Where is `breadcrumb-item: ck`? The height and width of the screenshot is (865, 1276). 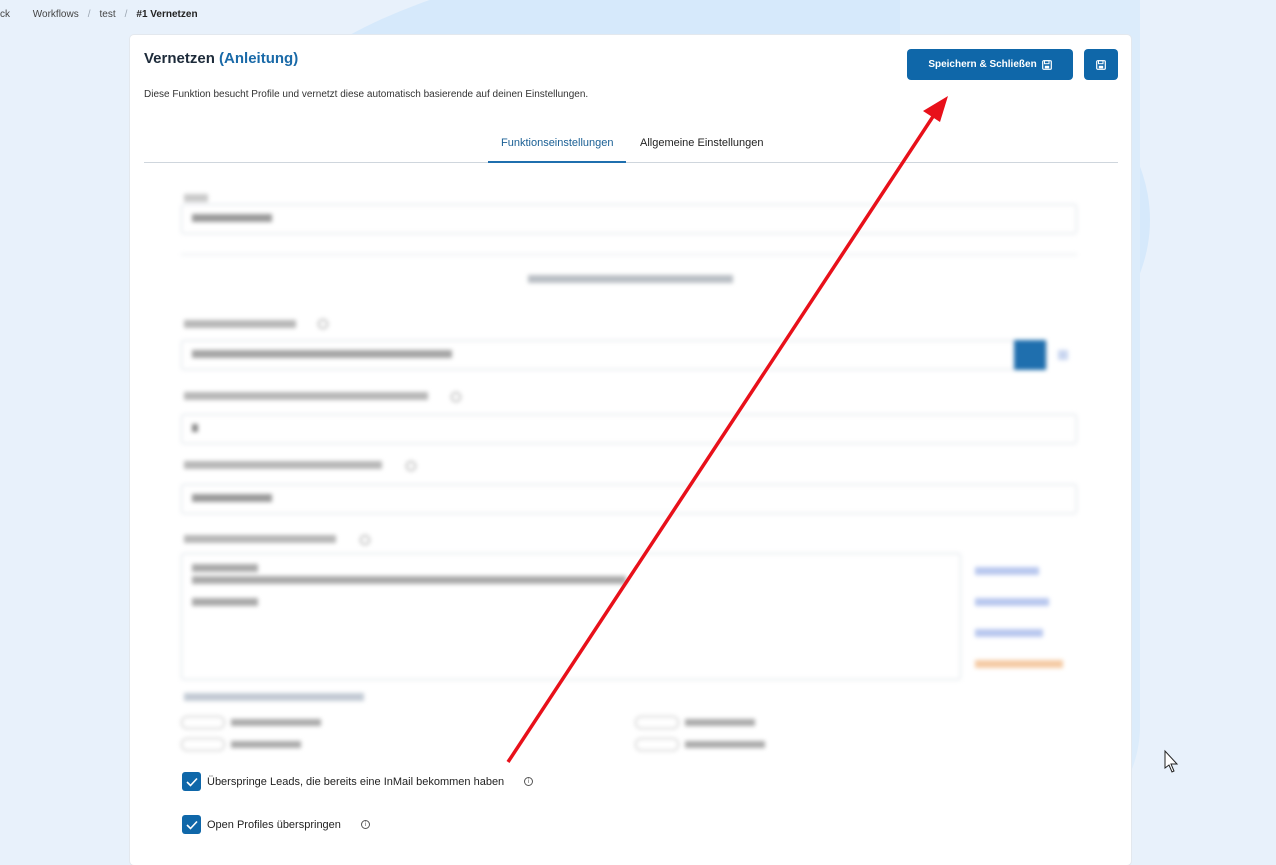 breadcrumb-item: ck is located at coordinates (5, 14).